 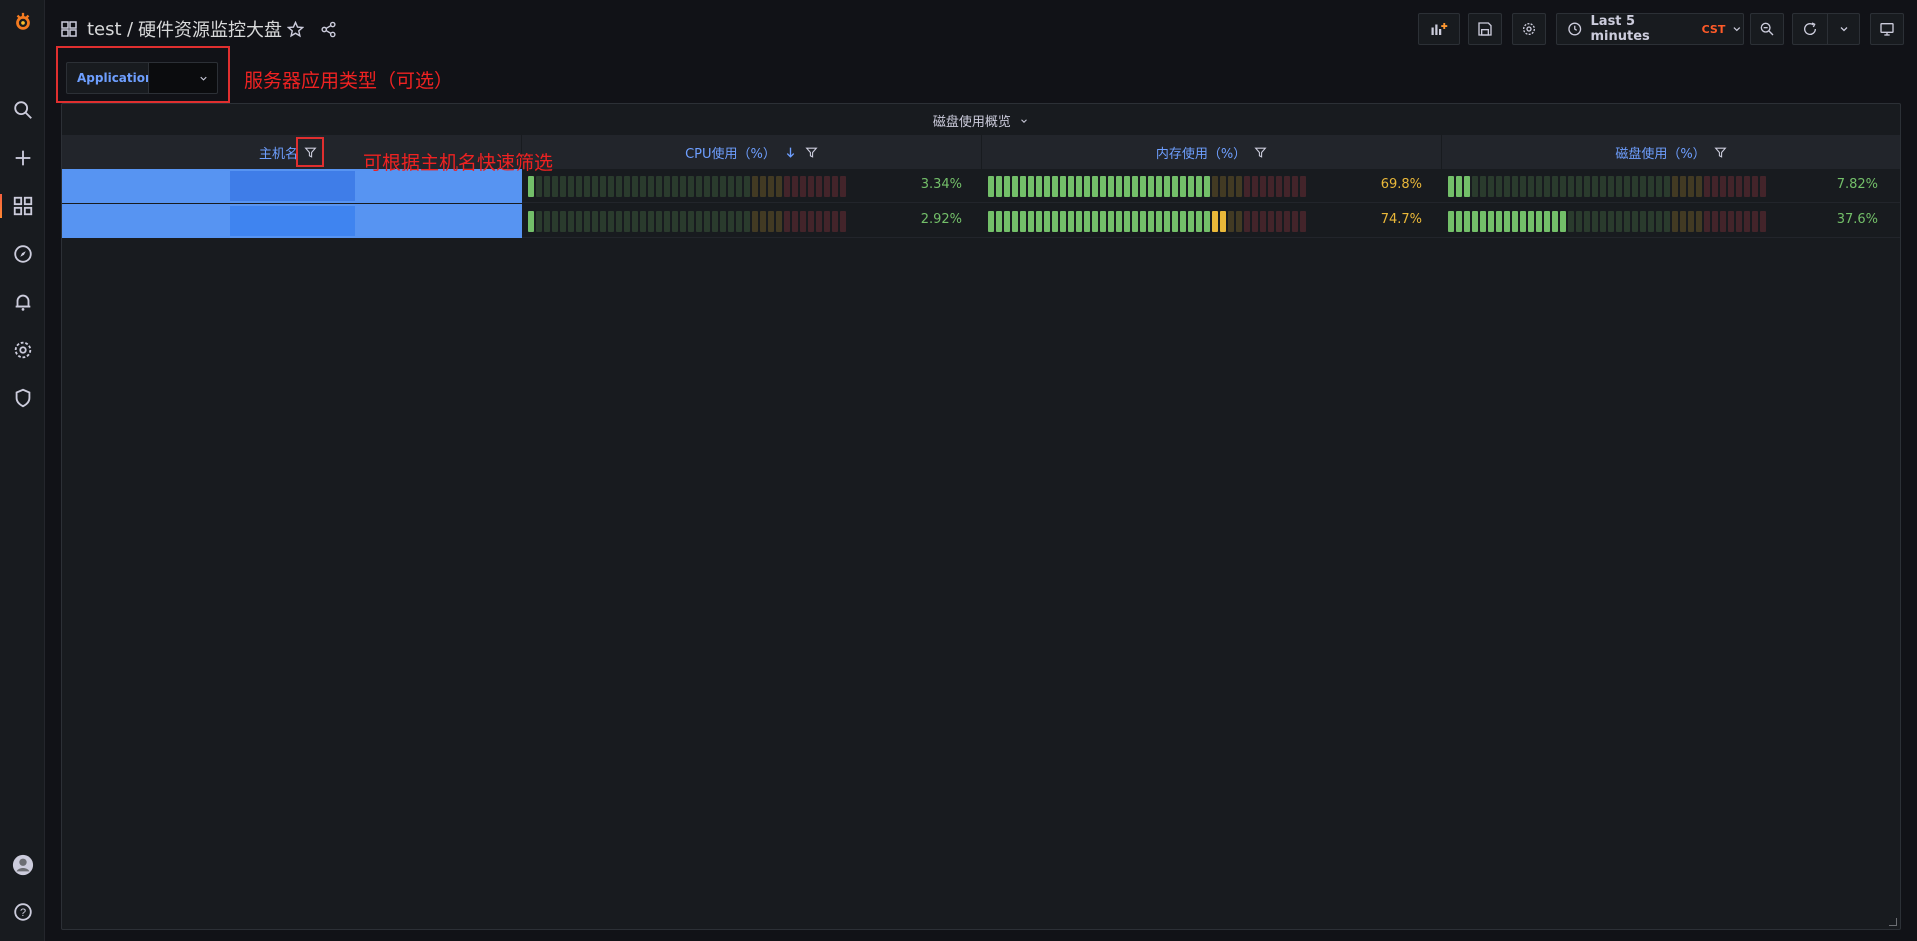 I want to click on column-header-cpu: CPU使用（%）, so click(x=752, y=152).